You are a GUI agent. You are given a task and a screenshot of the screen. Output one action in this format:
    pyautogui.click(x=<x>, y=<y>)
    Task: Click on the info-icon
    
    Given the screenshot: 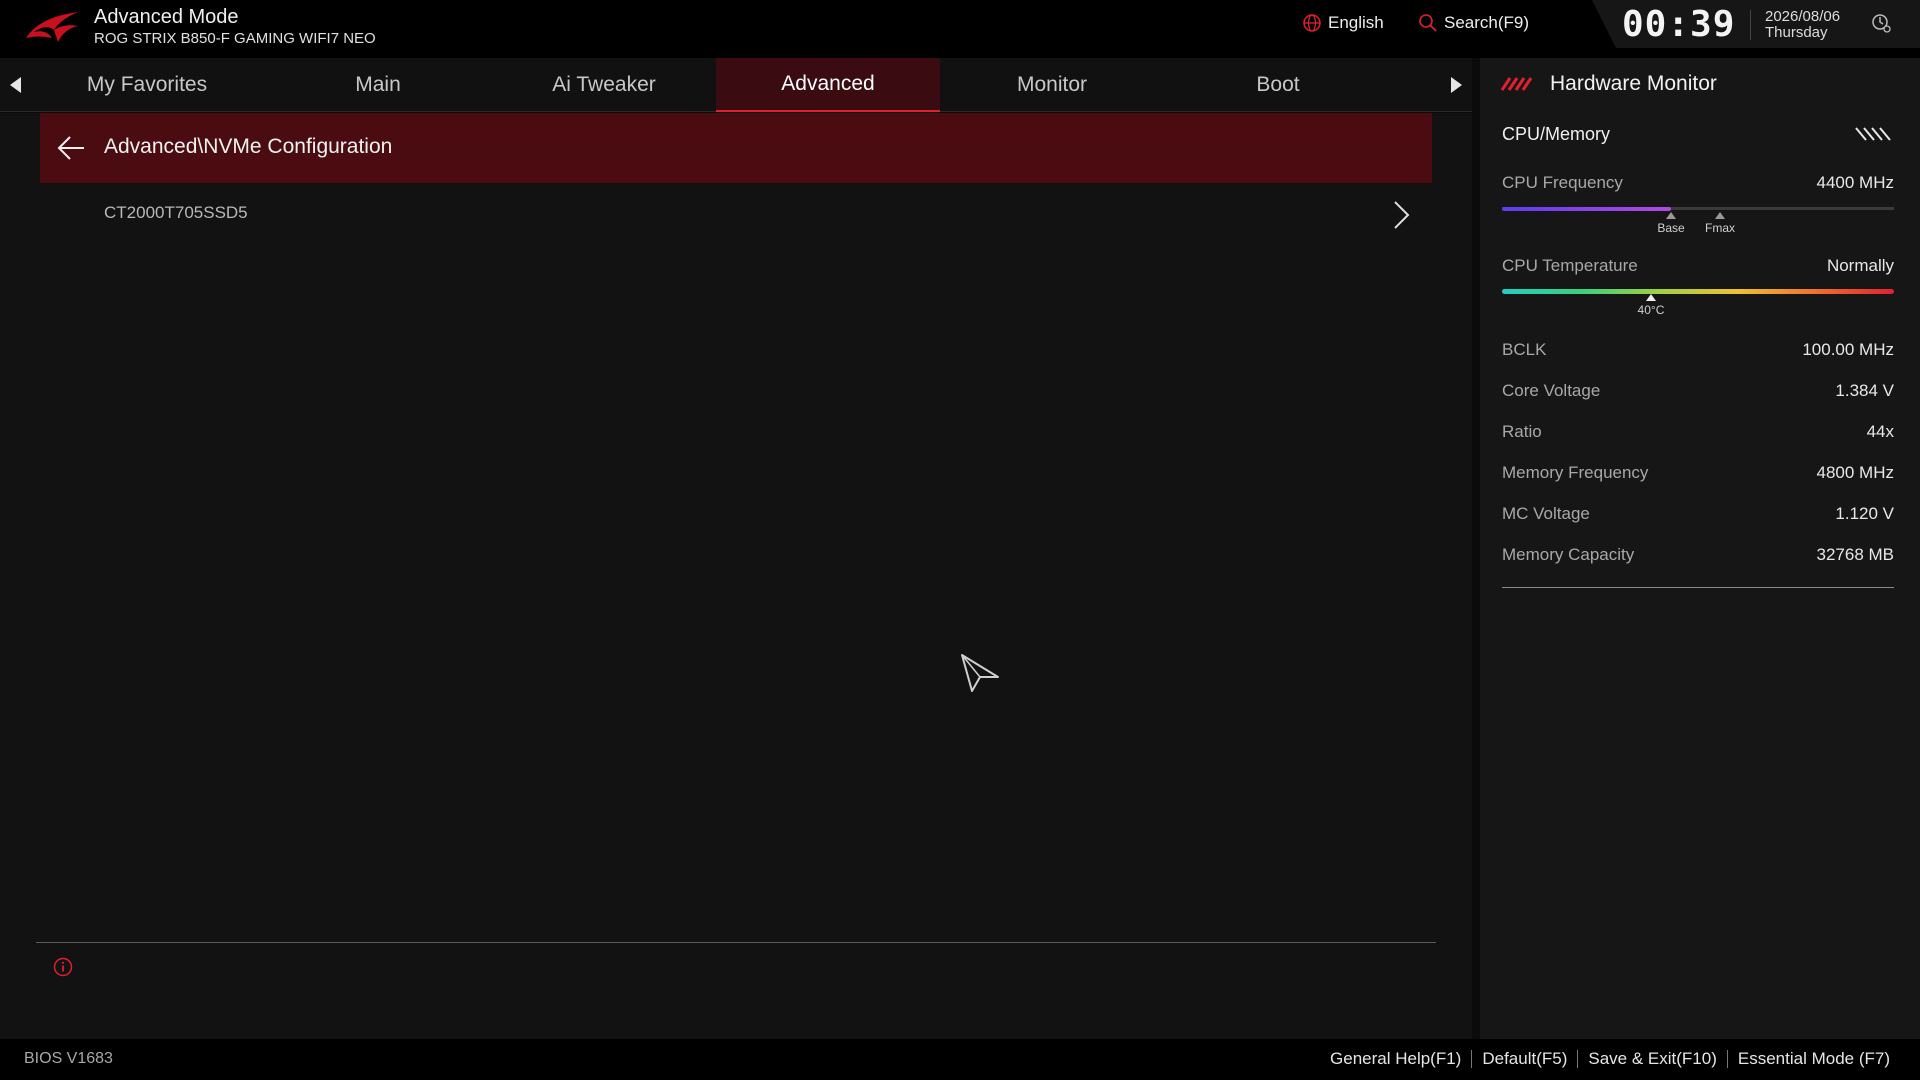 What is the action you would take?
    pyautogui.click(x=63, y=967)
    